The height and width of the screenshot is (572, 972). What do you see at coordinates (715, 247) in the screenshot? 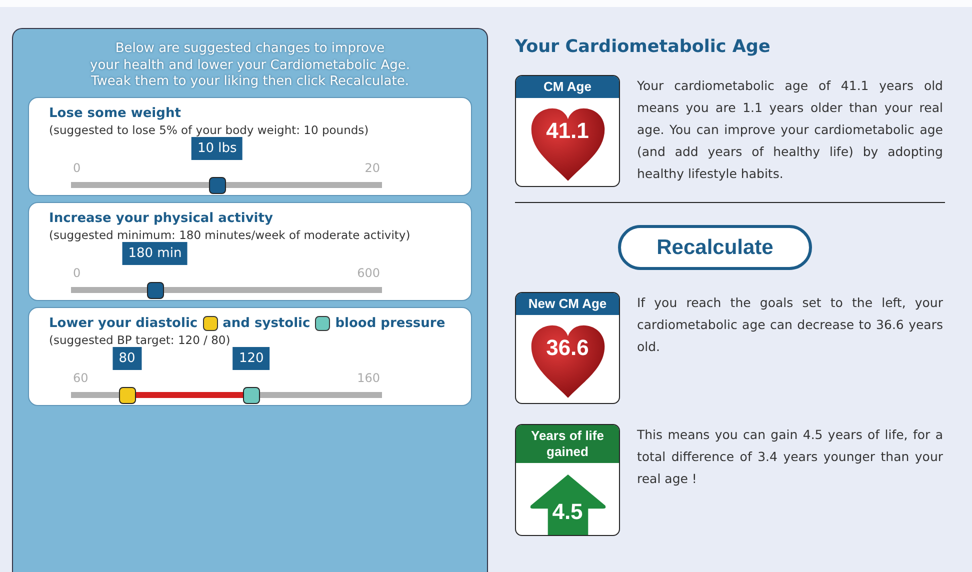
I see `recalculate-button: Recalculate` at bounding box center [715, 247].